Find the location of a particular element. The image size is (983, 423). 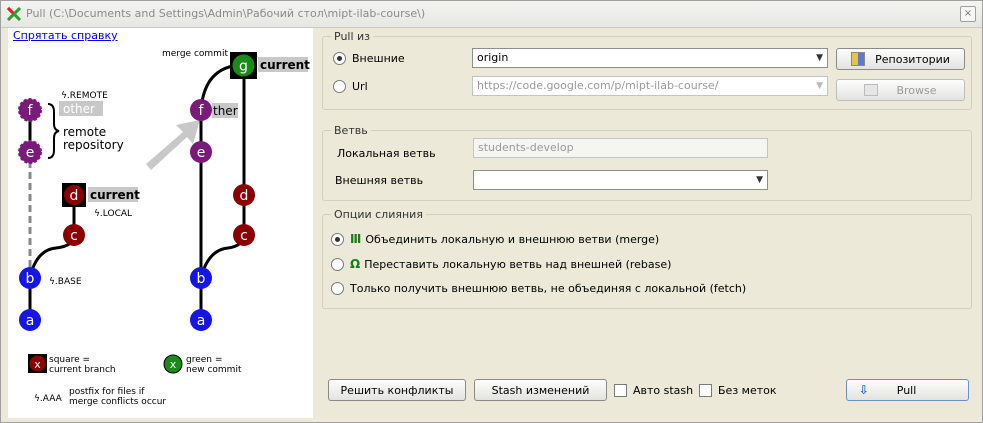

svg-text: g is located at coordinates (243, 67).